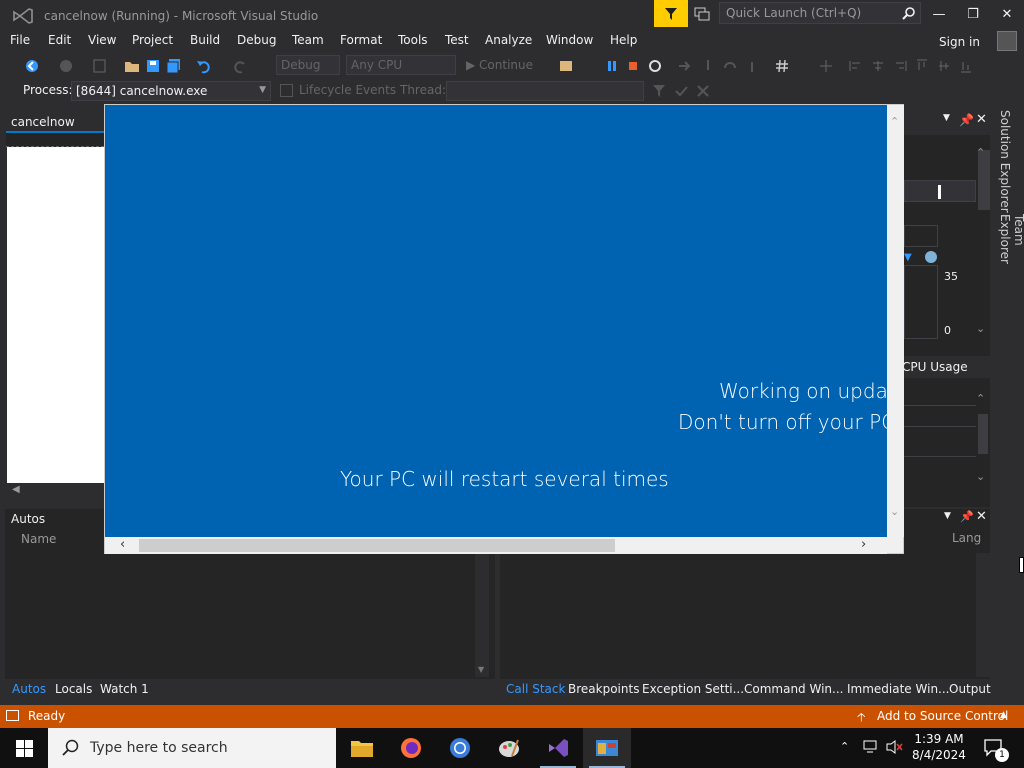 The image size is (1024, 768). What do you see at coordinates (204, 66) in the screenshot?
I see `undo-icon` at bounding box center [204, 66].